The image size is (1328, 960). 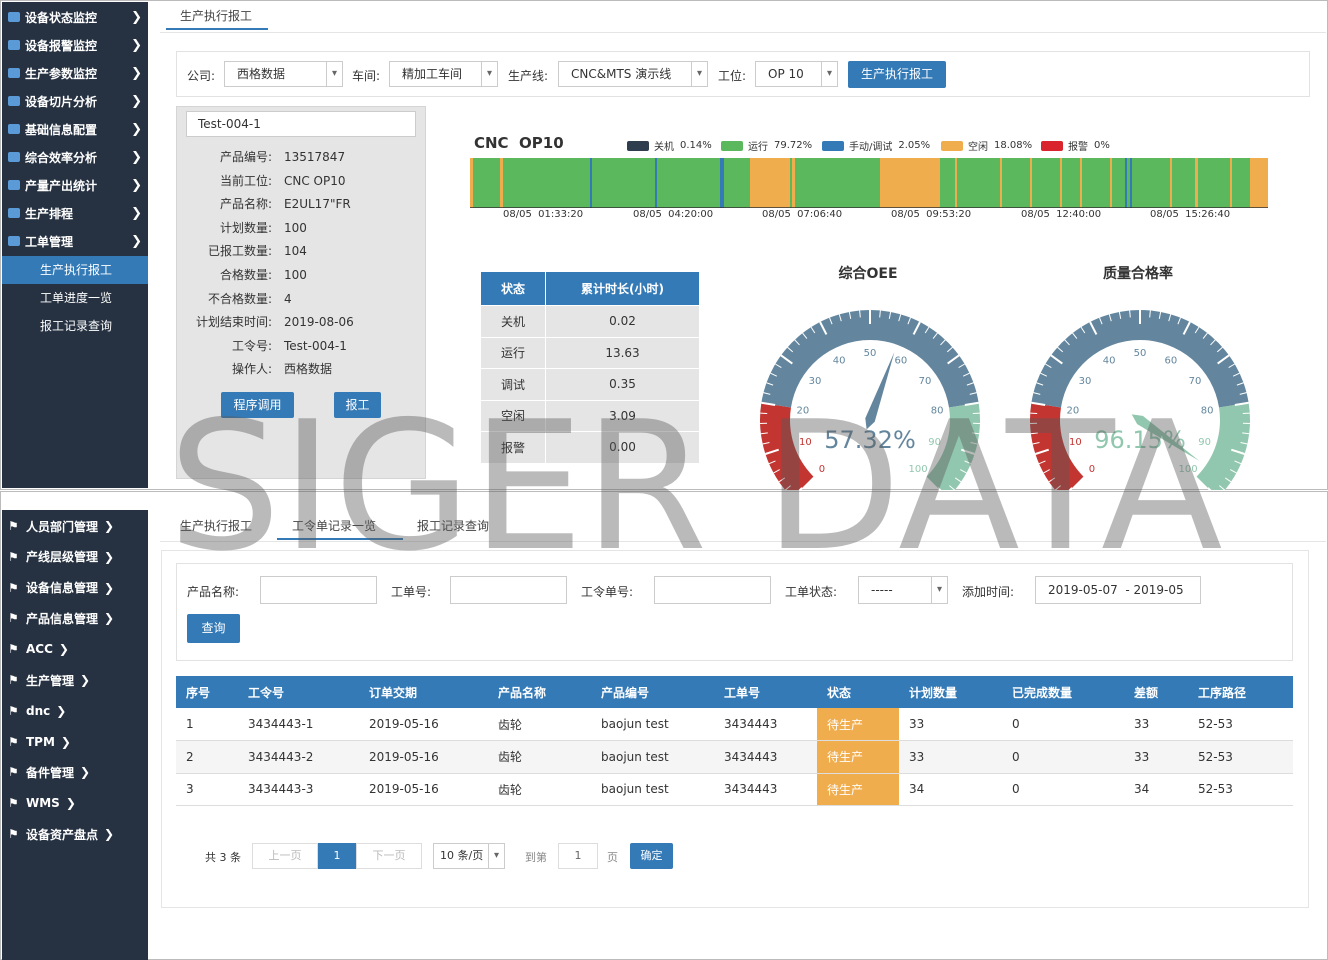 What do you see at coordinates (389, 856) in the screenshot?
I see `next-page-button: 下一页` at bounding box center [389, 856].